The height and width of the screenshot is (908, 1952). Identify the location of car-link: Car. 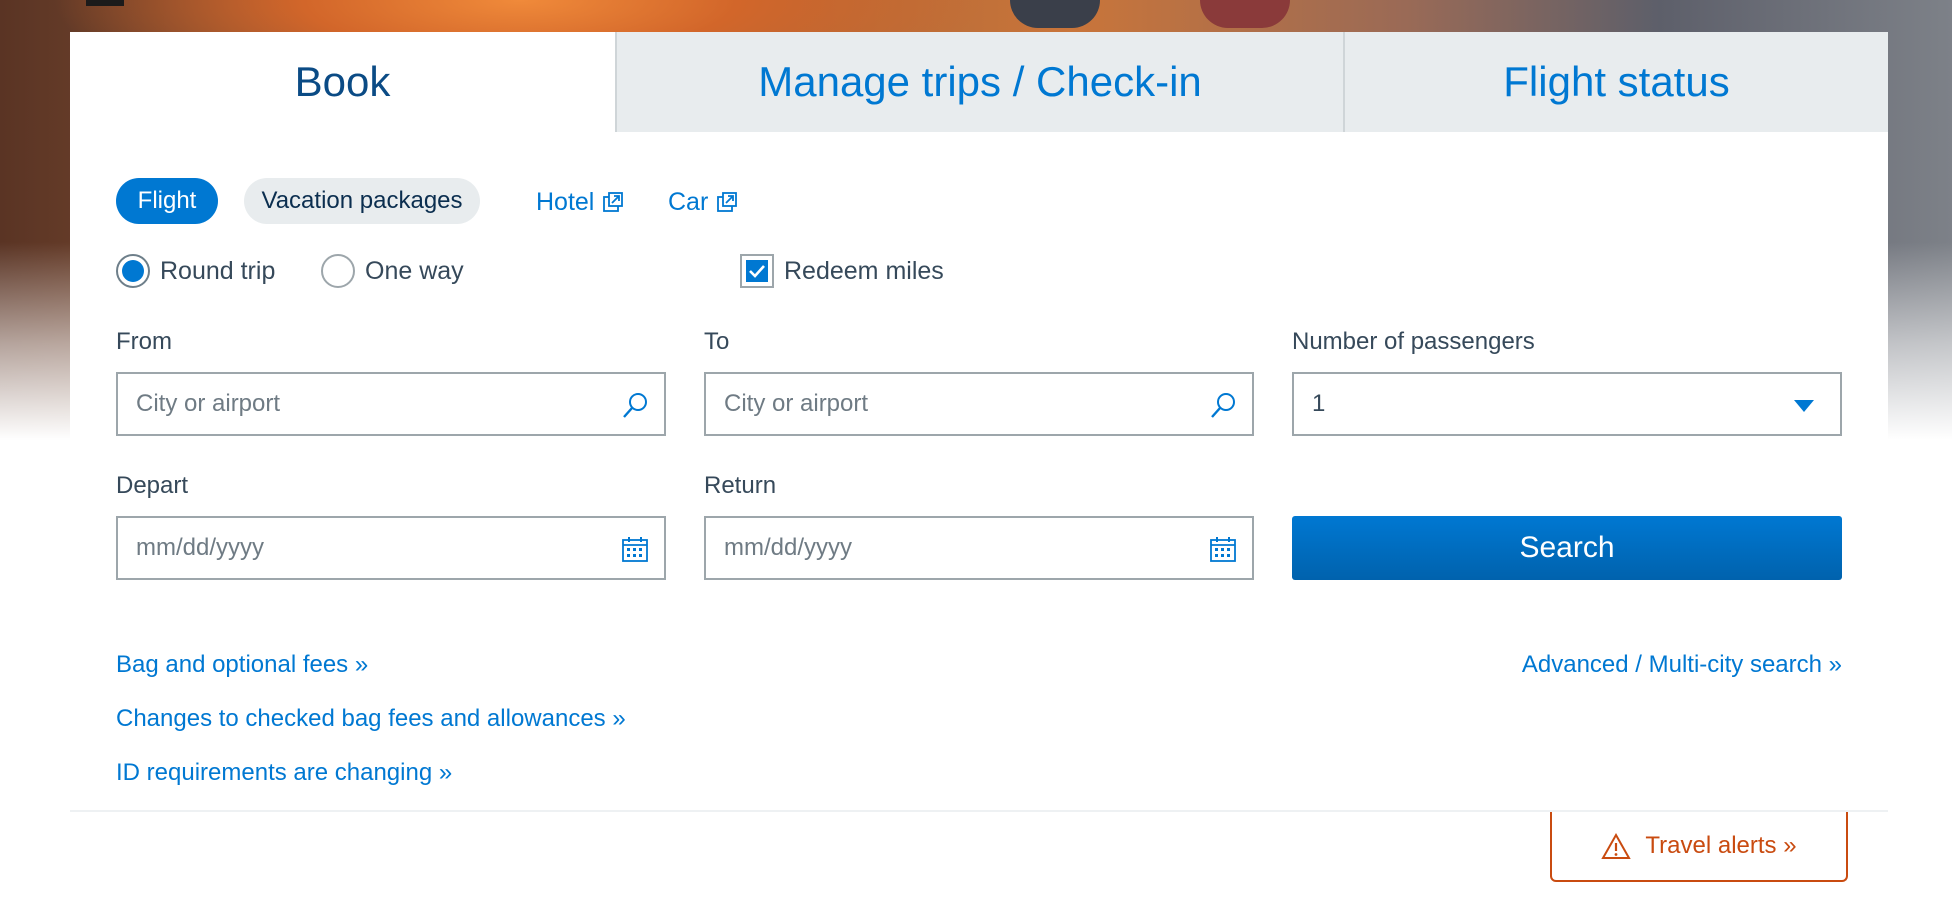
(703, 202).